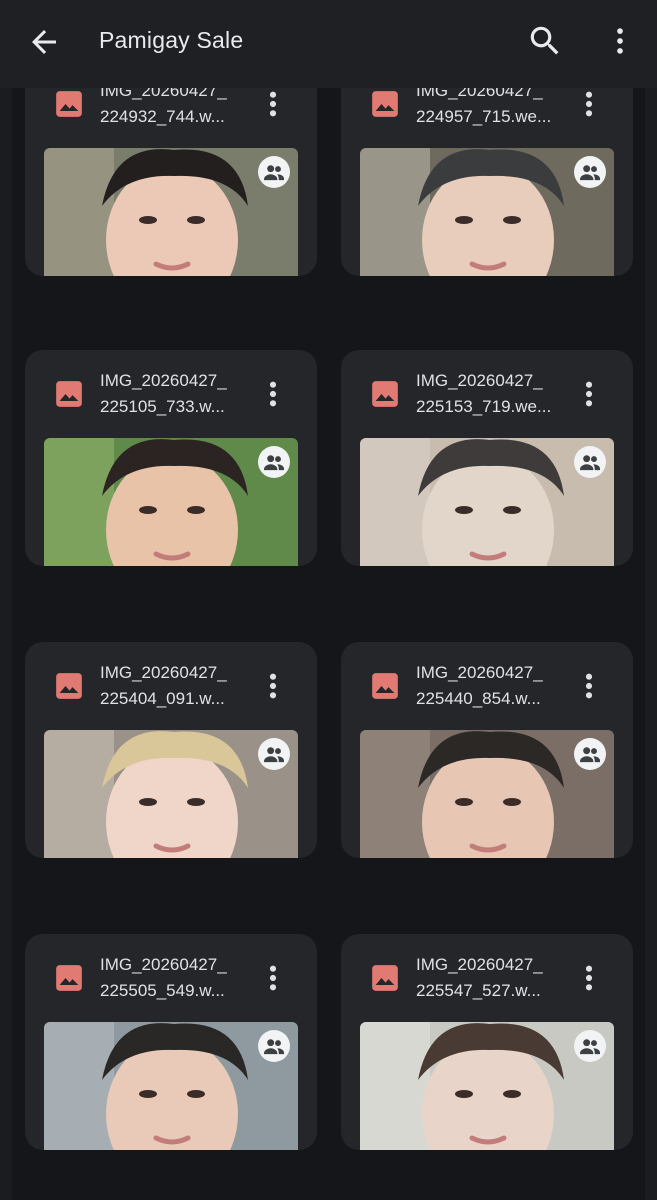 Image resolution: width=657 pixels, height=1200 pixels. Describe the element at coordinates (171, 40) in the screenshot. I see `page-title: Pamigay Sale` at that location.